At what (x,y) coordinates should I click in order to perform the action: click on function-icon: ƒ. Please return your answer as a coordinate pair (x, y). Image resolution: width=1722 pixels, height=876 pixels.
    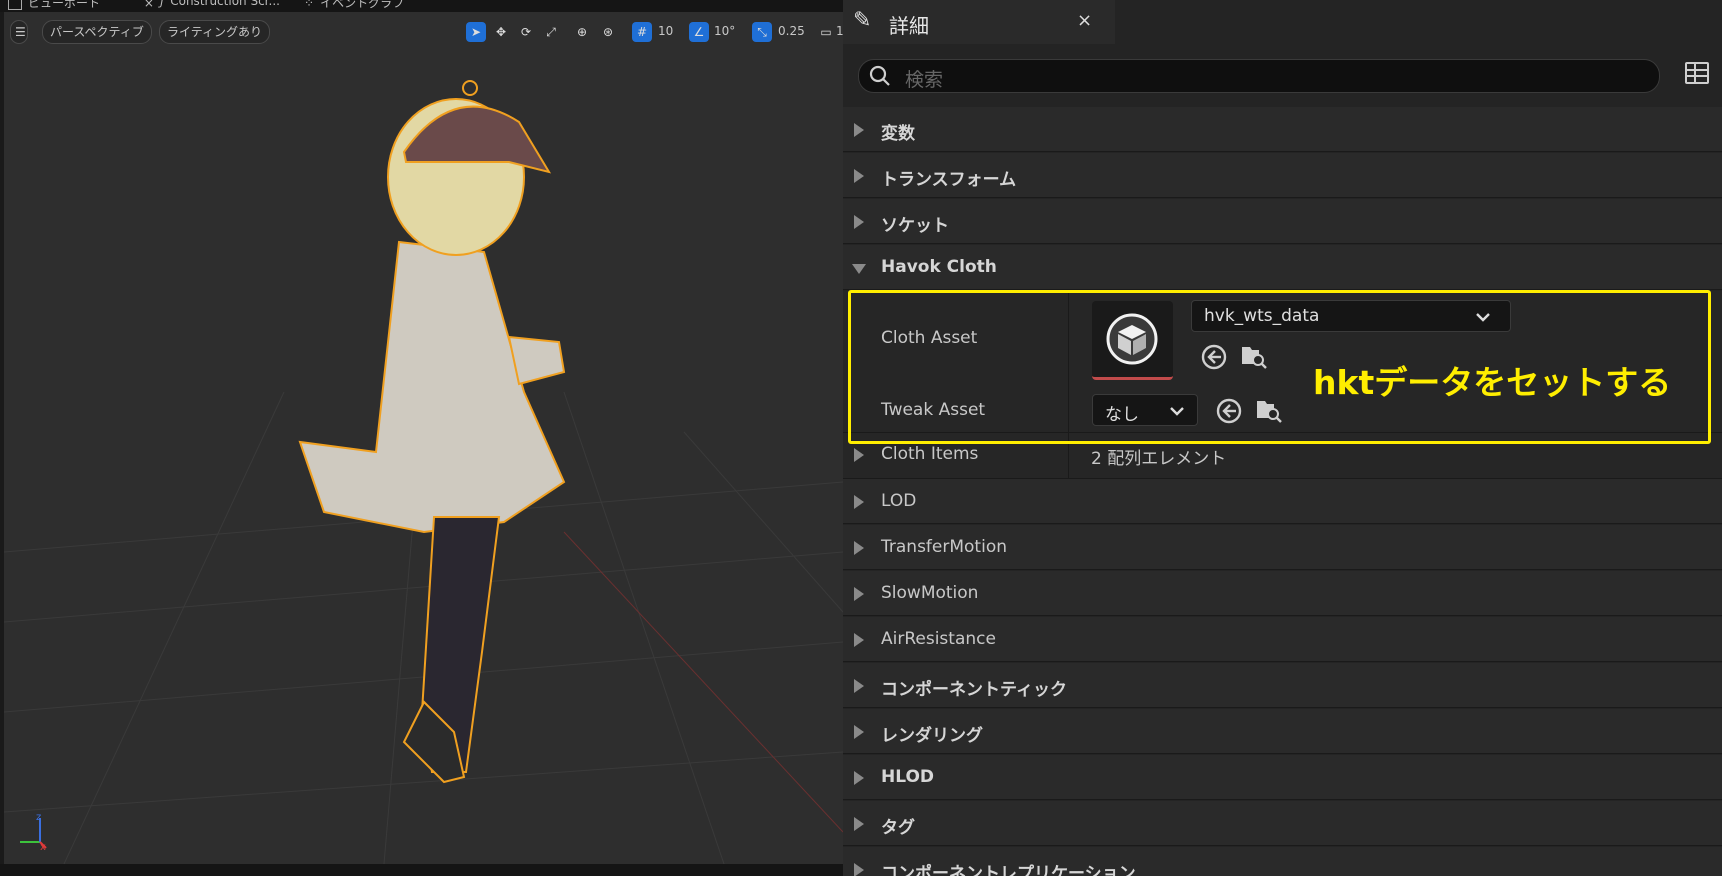
    Looking at the image, I should click on (162, 4).